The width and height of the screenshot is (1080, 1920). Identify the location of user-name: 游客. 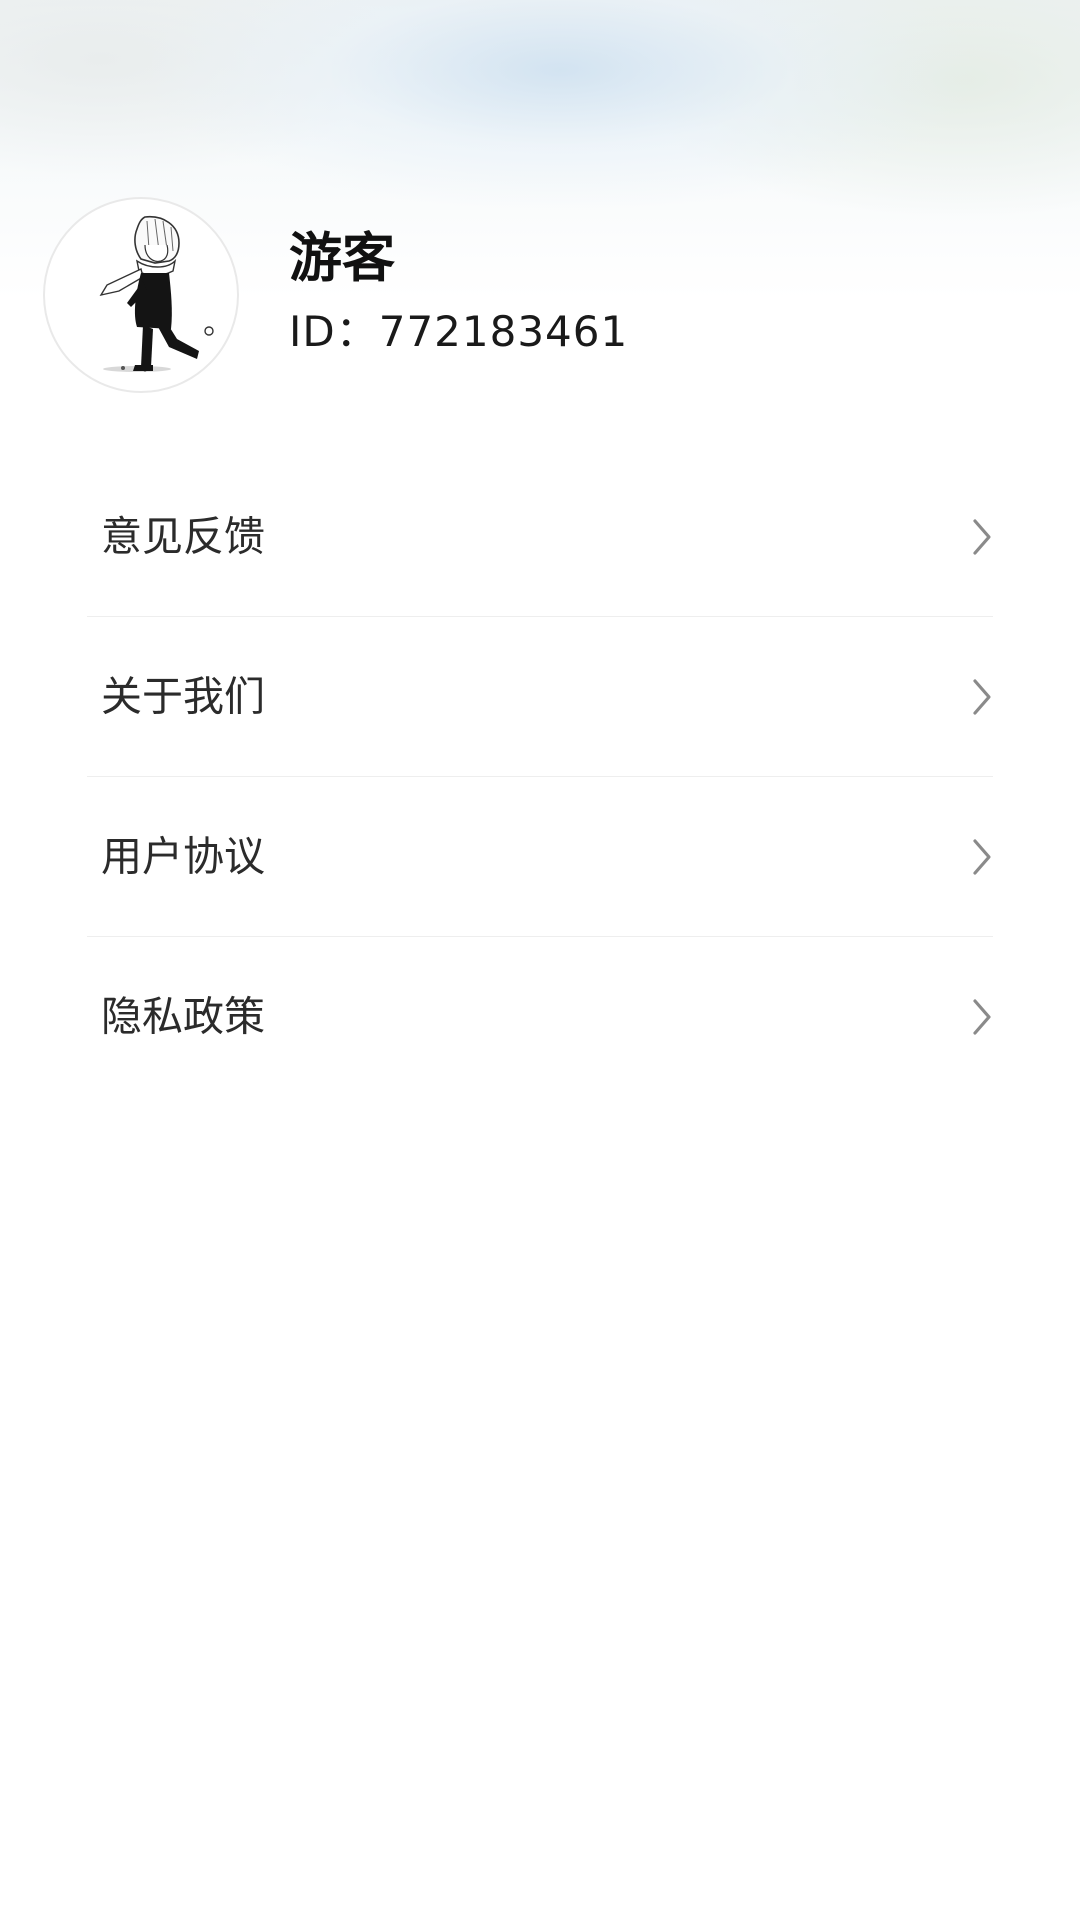
(342, 258).